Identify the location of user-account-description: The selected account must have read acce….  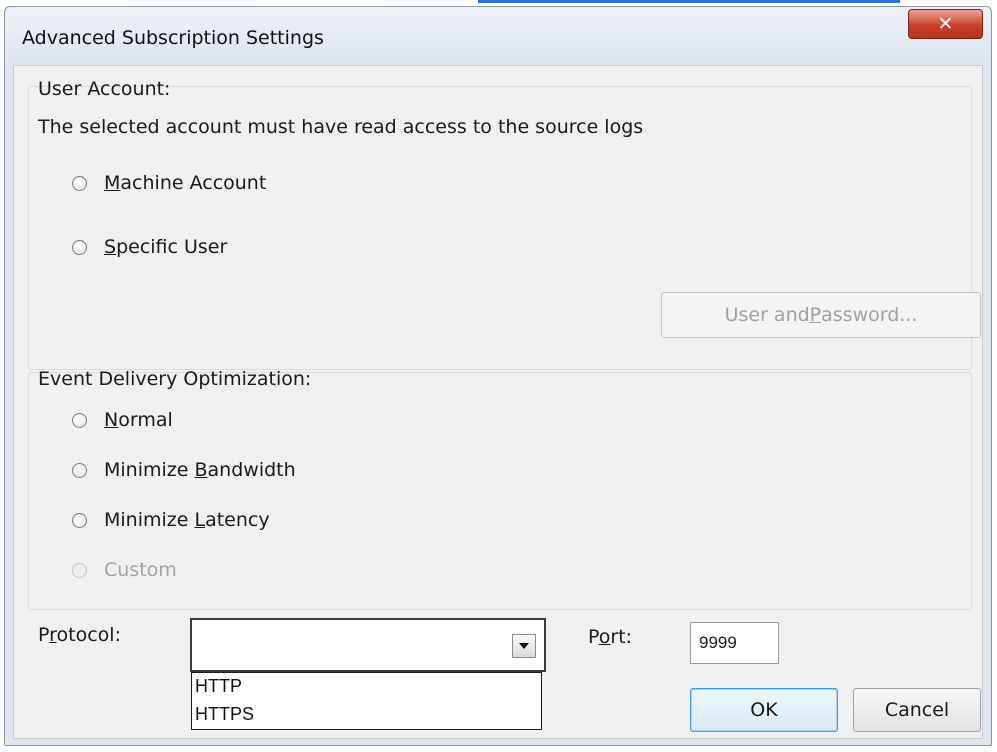
(341, 127).